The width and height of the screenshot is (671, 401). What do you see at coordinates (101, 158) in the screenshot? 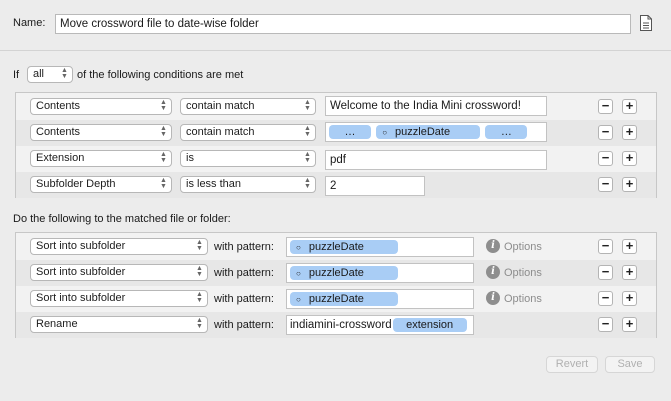
I see `condition-attribute-select: Extension ▲ ▼` at bounding box center [101, 158].